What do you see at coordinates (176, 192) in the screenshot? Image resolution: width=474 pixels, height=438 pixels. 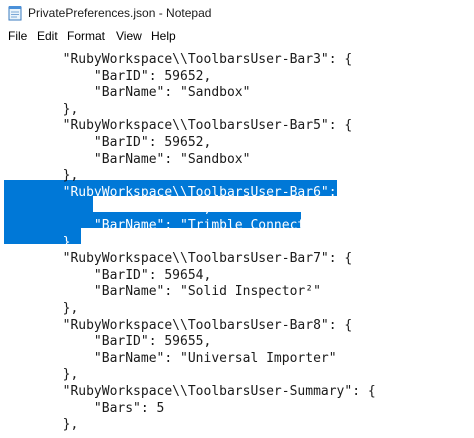 I see `text-line: "RubyWorkspace\\ToolbarsUser-Bar6": {` at bounding box center [176, 192].